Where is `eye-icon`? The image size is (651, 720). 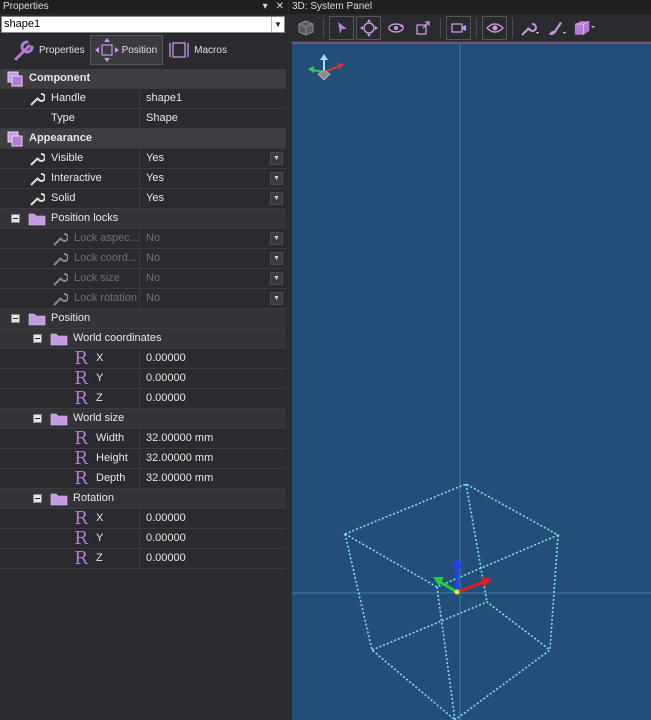
eye-icon is located at coordinates (494, 27).